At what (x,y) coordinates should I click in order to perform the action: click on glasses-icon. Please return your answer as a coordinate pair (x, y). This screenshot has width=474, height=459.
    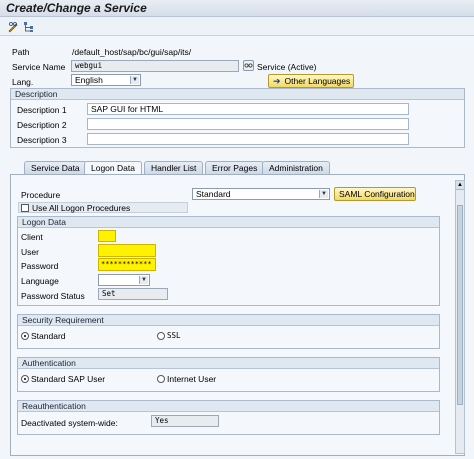
    Looking at the image, I should click on (248, 65).